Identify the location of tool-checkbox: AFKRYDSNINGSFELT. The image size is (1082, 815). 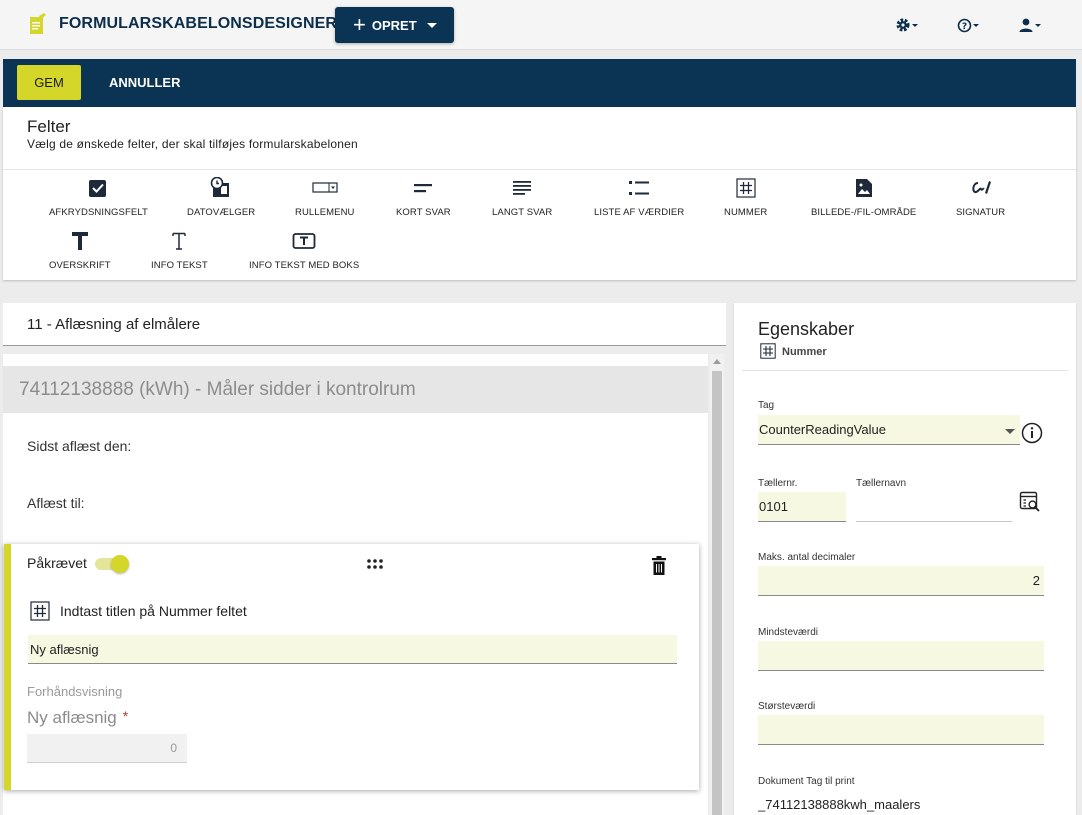
(98, 197).